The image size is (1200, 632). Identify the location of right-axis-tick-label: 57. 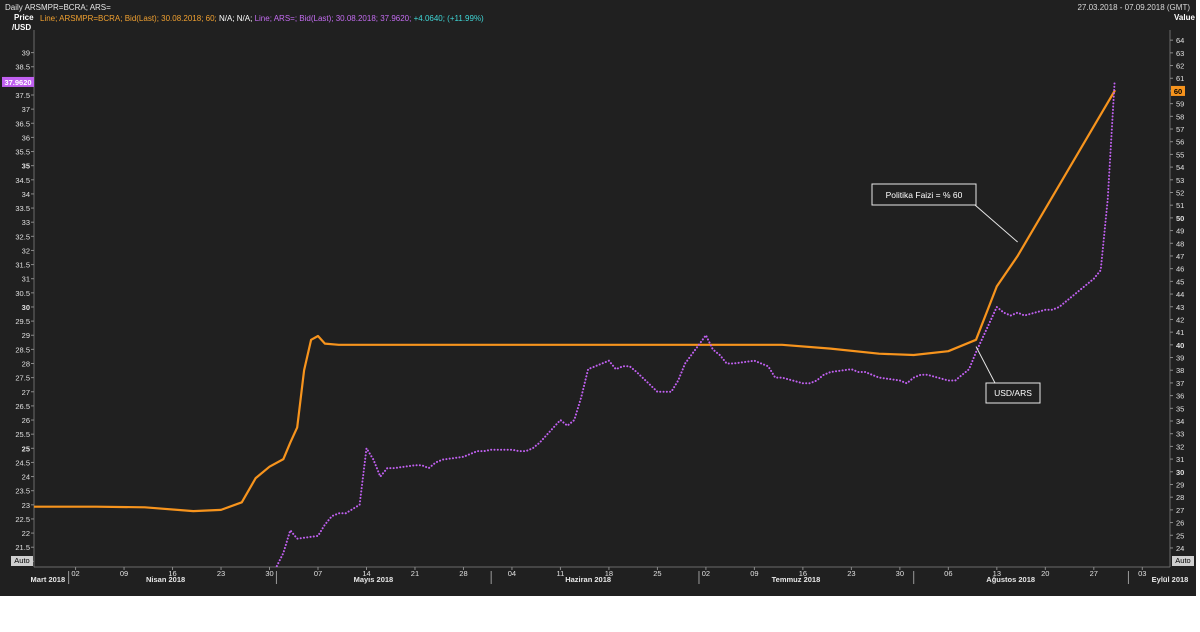
(1180, 129).